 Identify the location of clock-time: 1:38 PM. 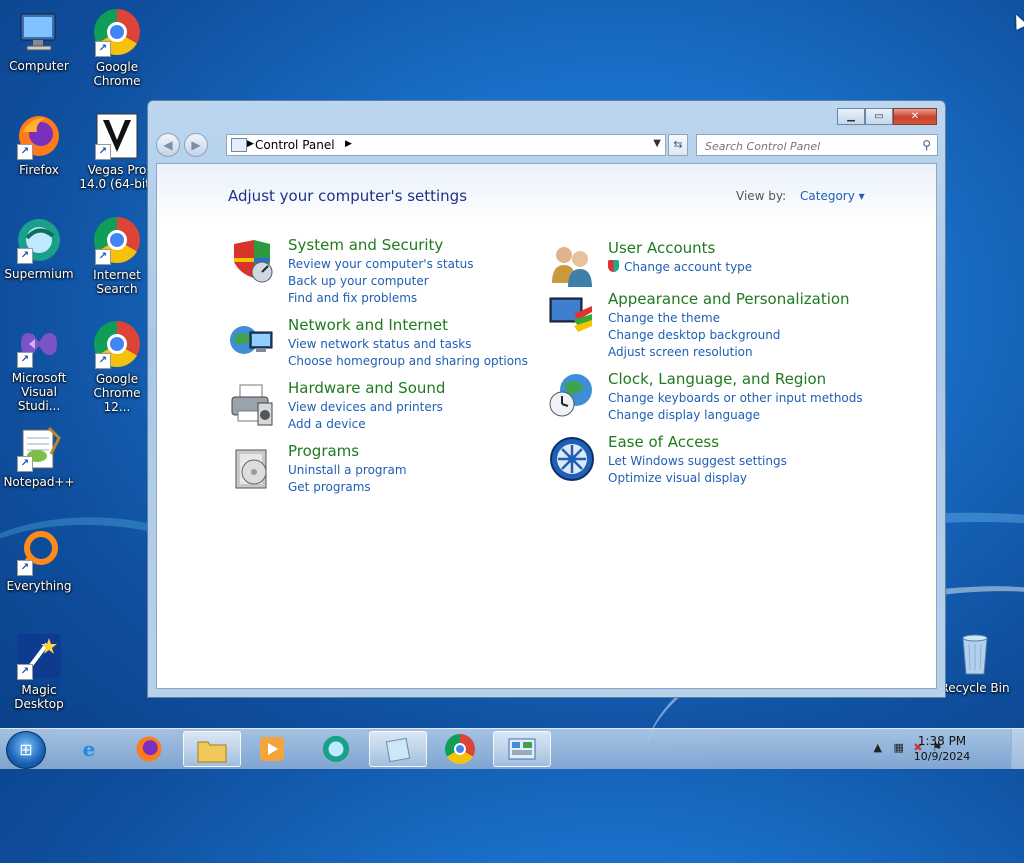
(942, 741).